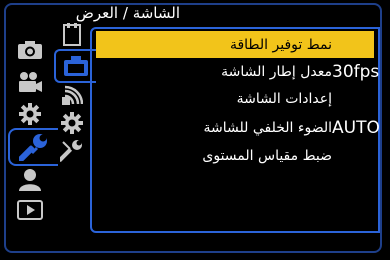 Image resolution: width=390 pixels, height=260 pixels. I want to click on subcategory-column, so click(74, 93).